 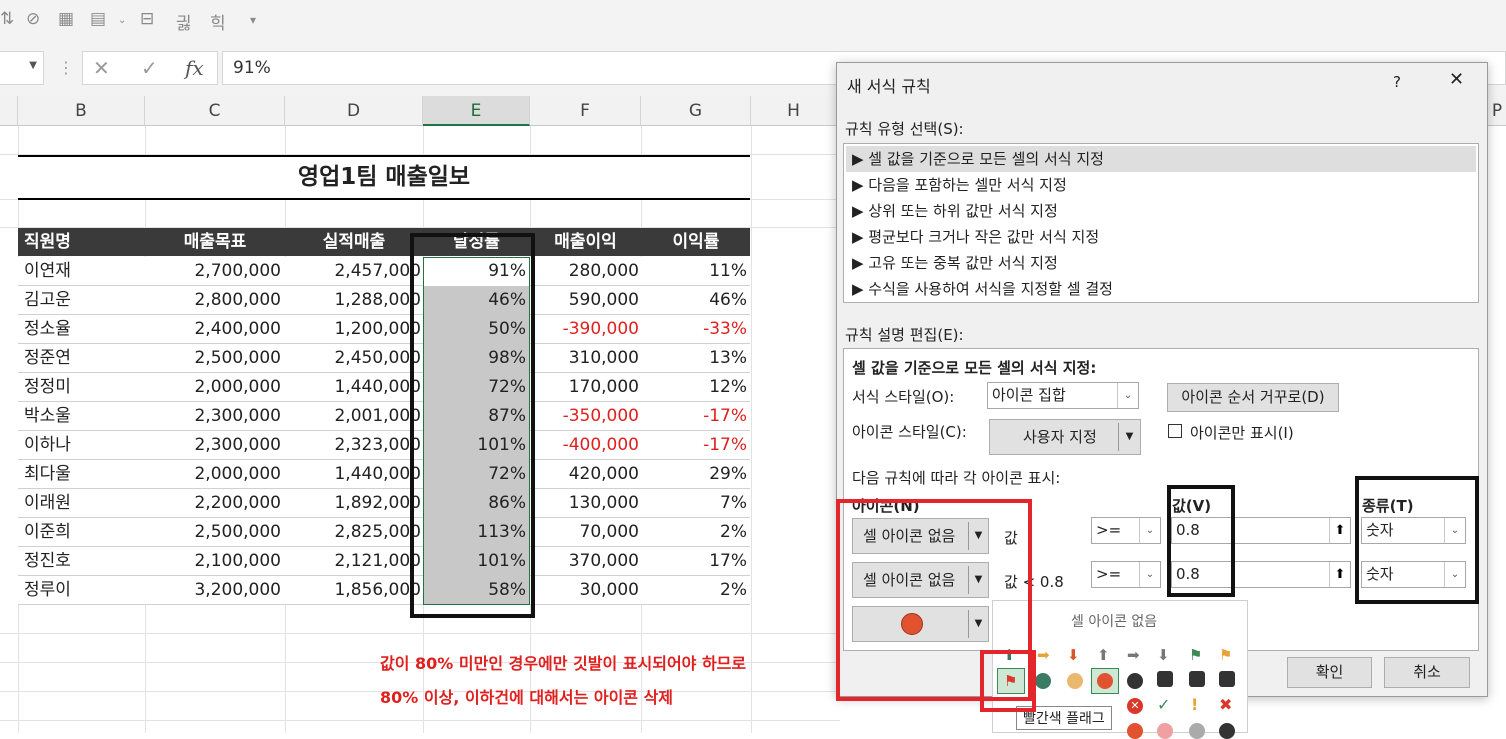 I want to click on cell-name: 김고운, so click(x=47, y=300).